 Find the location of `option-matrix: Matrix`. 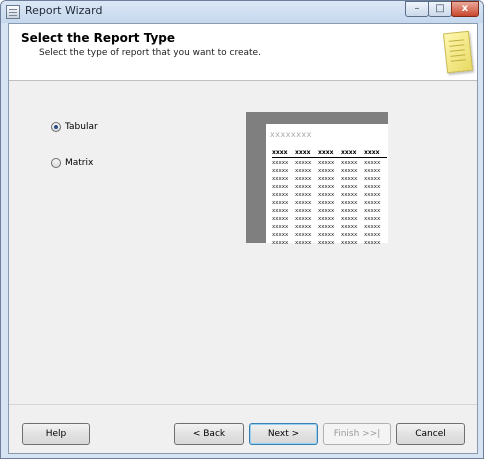

option-matrix: Matrix is located at coordinates (72, 163).